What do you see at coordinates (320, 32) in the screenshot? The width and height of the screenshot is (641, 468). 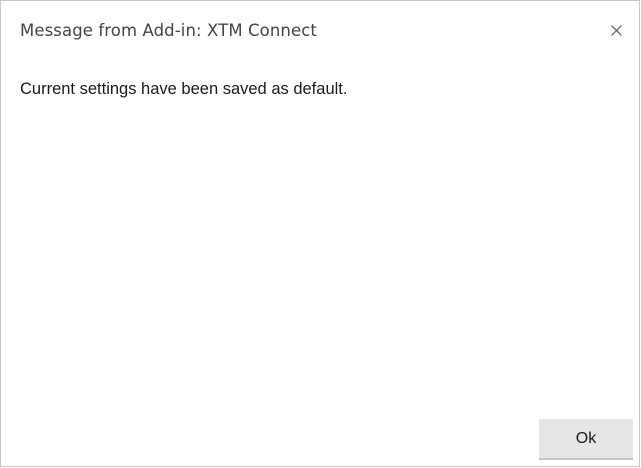 I see `dialog-titlebar: Message from Add-in: XTM Connect` at bounding box center [320, 32].